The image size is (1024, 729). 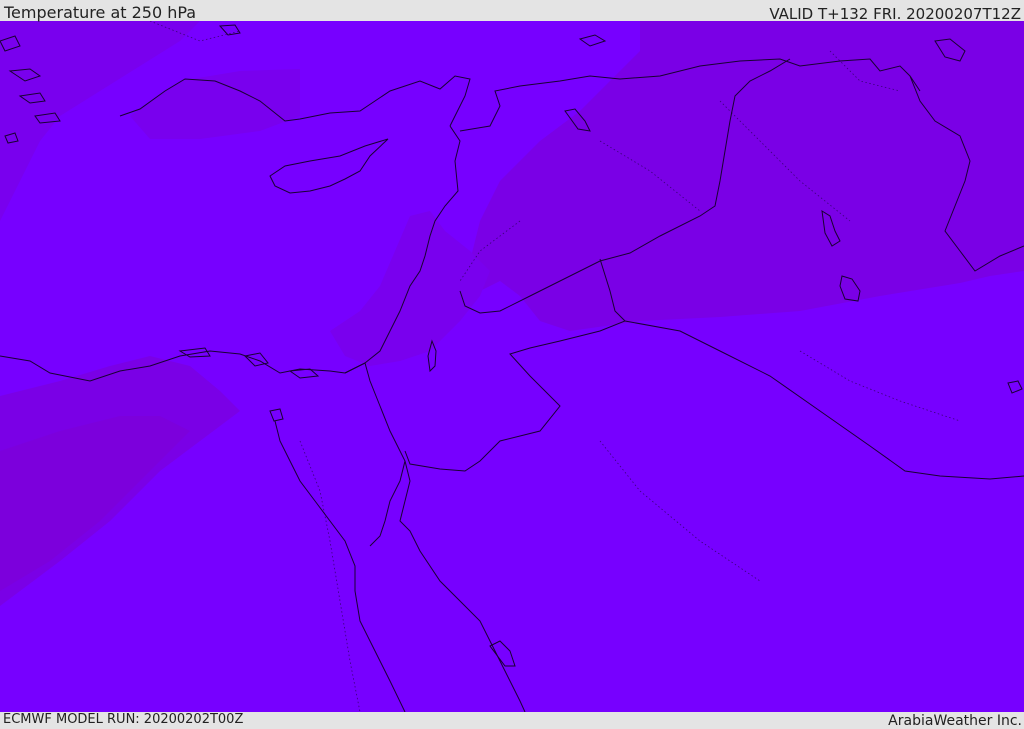 I want to click on suez-lake, so click(x=276, y=415).